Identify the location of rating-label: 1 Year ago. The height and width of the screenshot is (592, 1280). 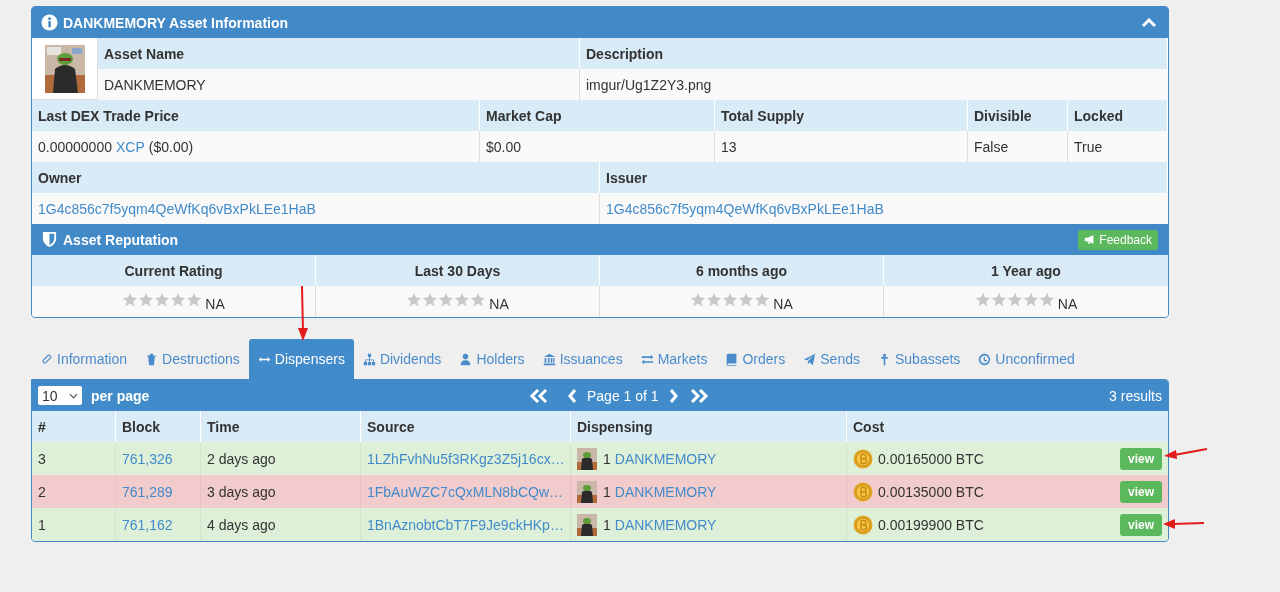
(1026, 270).